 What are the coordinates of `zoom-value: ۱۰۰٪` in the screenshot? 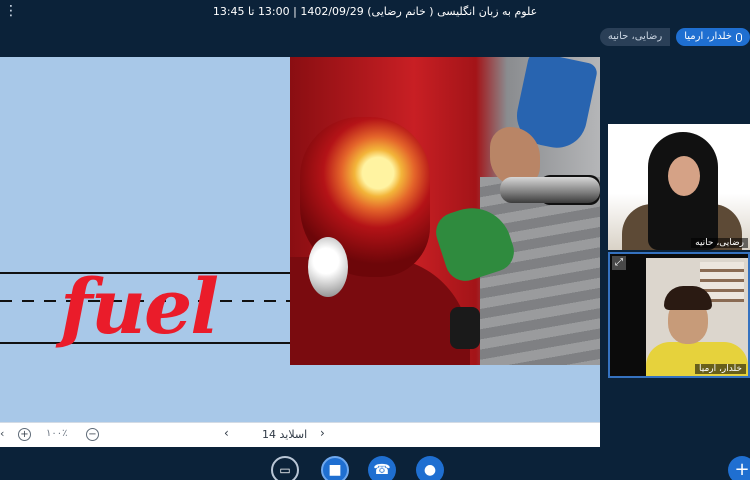 It's located at (57, 433).